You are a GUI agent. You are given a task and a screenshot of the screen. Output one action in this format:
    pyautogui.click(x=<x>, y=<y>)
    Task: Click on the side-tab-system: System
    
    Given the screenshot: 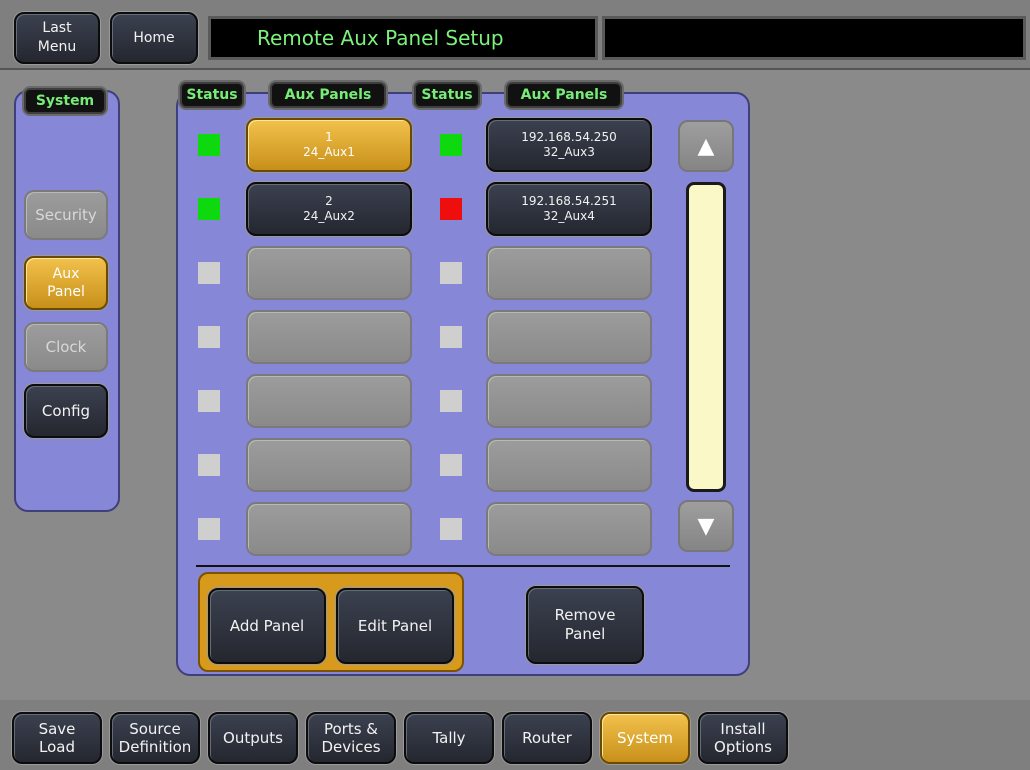 What is the action you would take?
    pyautogui.click(x=65, y=101)
    